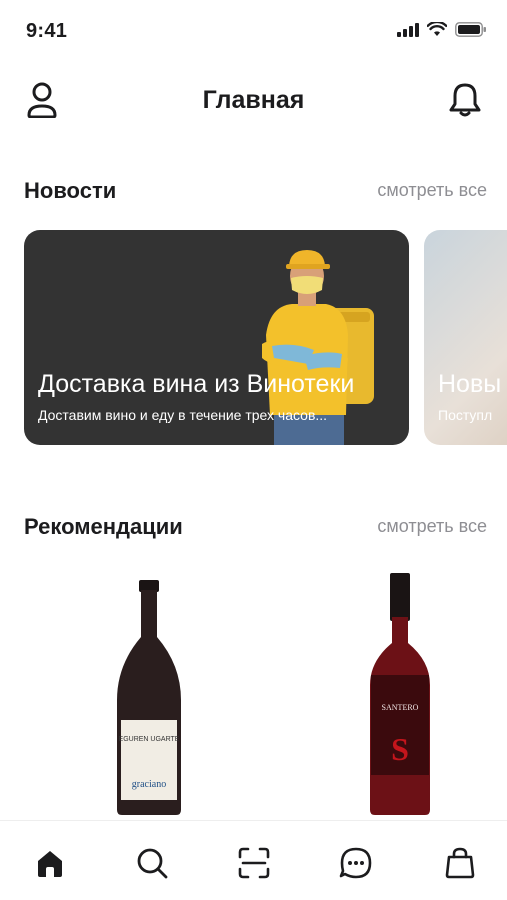  I want to click on cart-icon, so click(460, 863).